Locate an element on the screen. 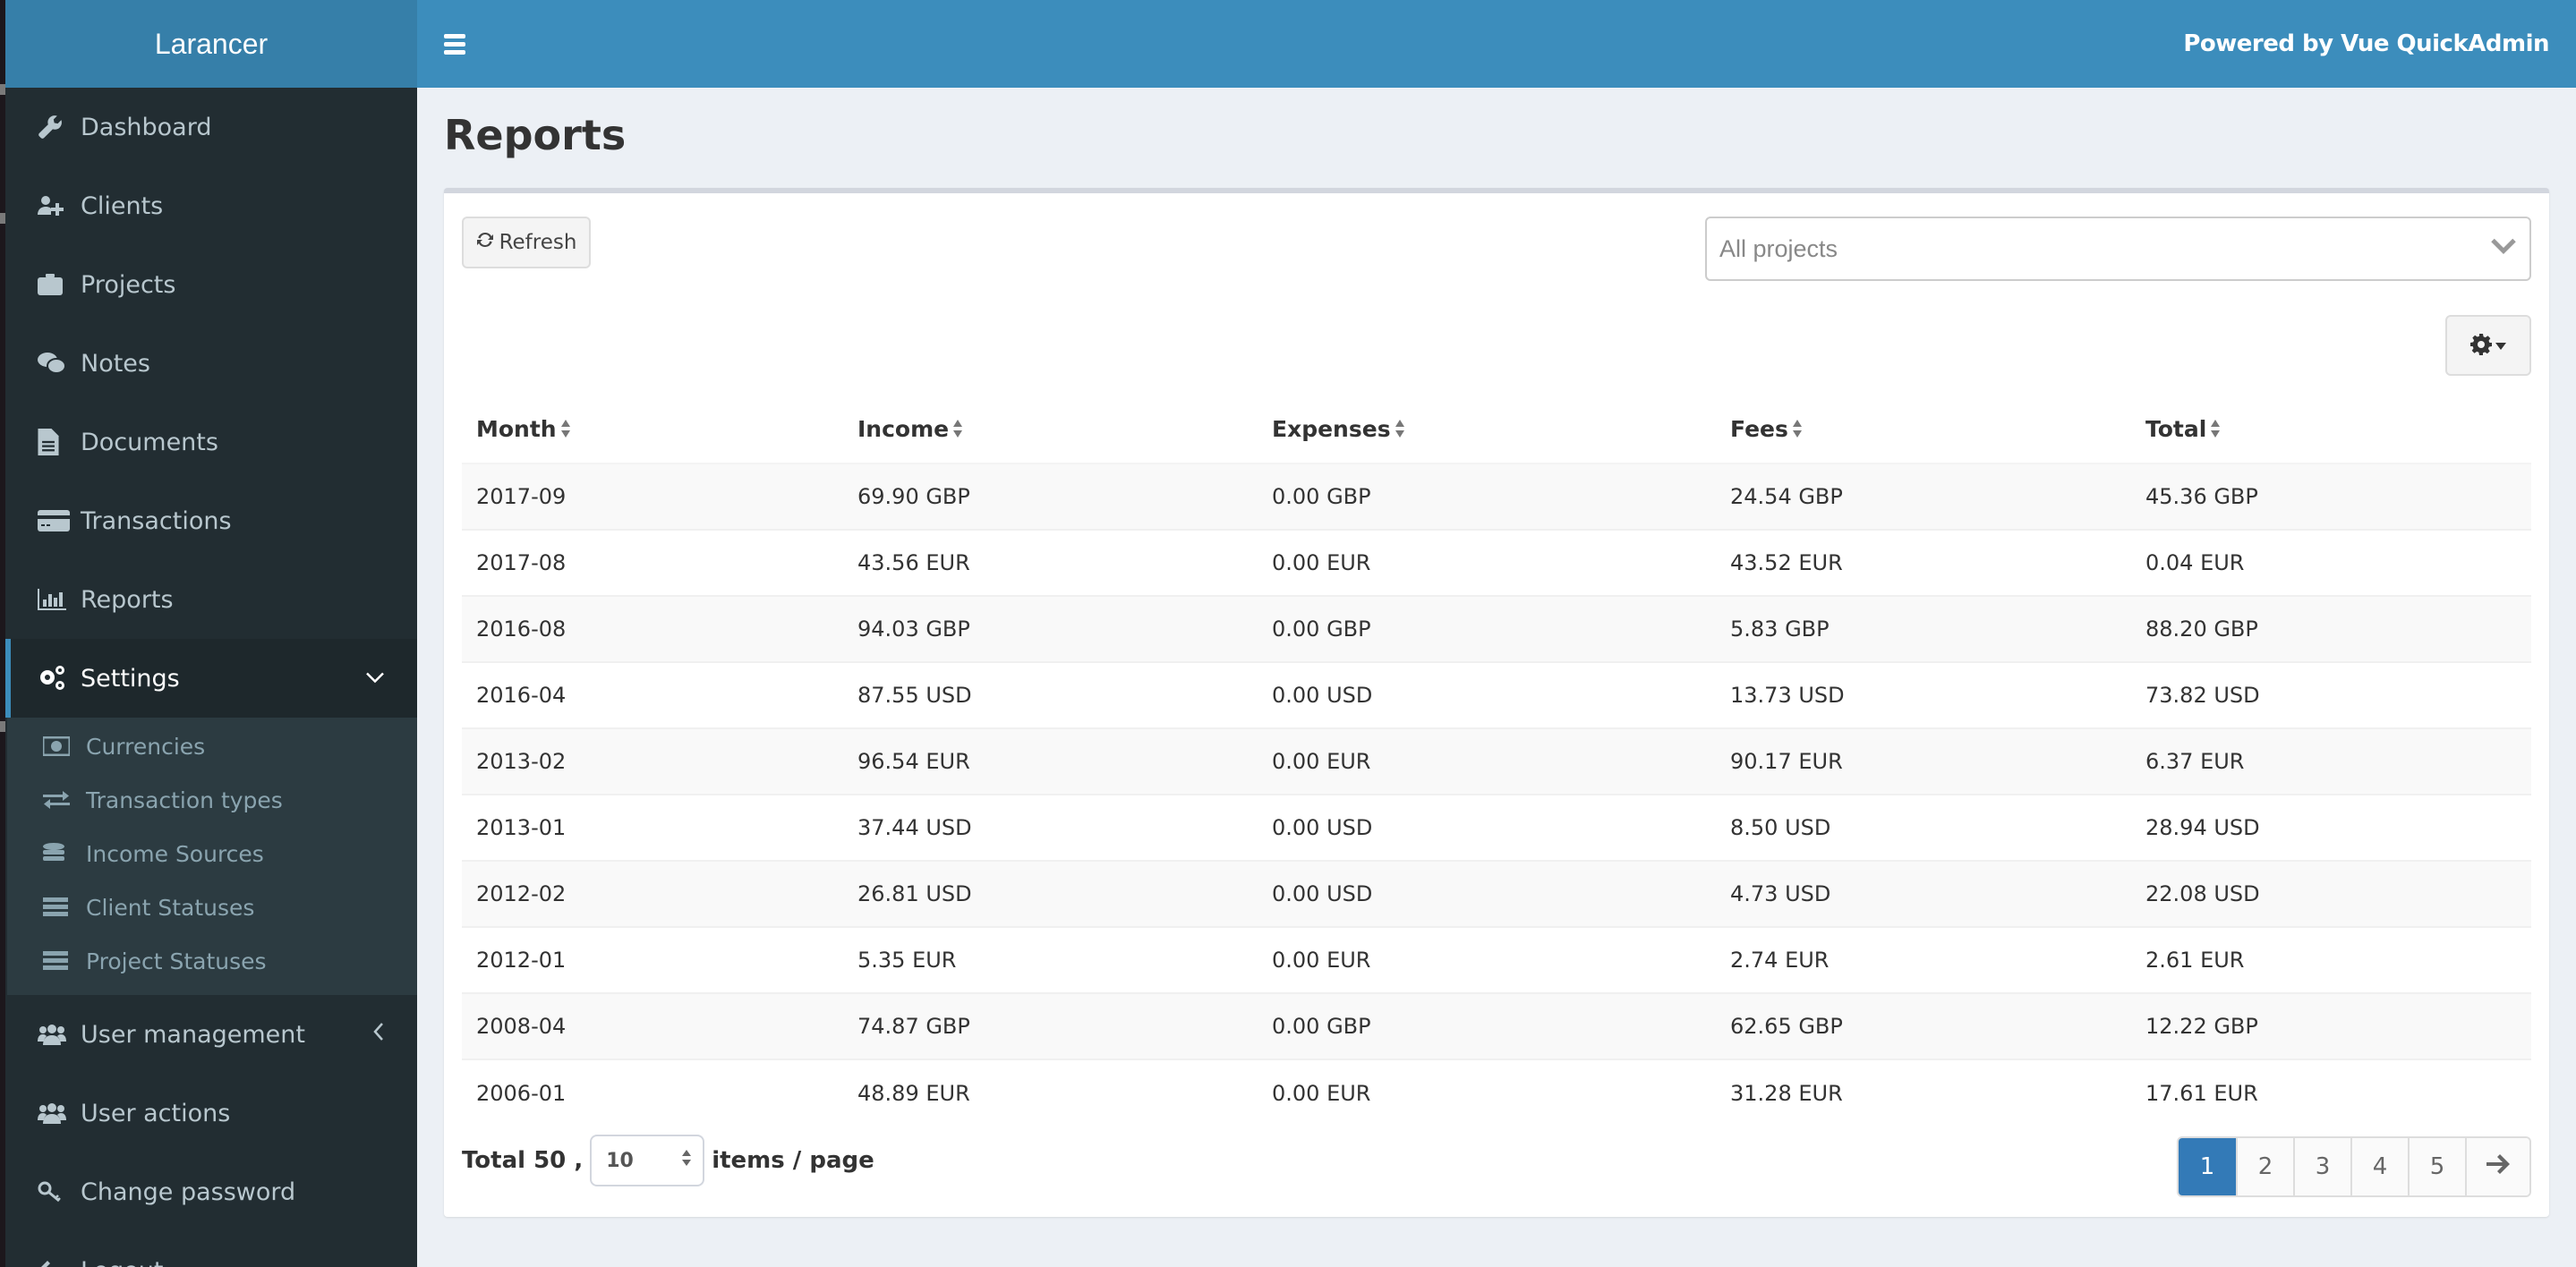  cell-month: 2012-01 is located at coordinates (652, 959).